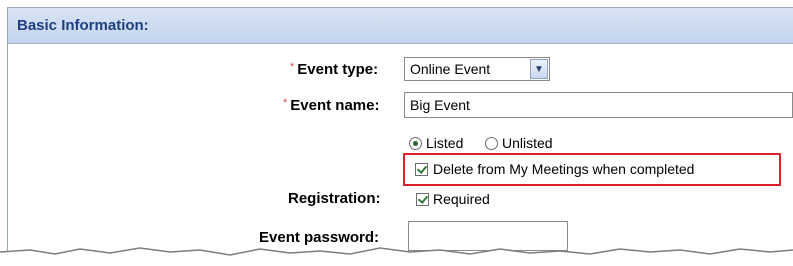 Image resolution: width=793 pixels, height=266 pixels. What do you see at coordinates (491, 143) in the screenshot?
I see `unlisted-radio` at bounding box center [491, 143].